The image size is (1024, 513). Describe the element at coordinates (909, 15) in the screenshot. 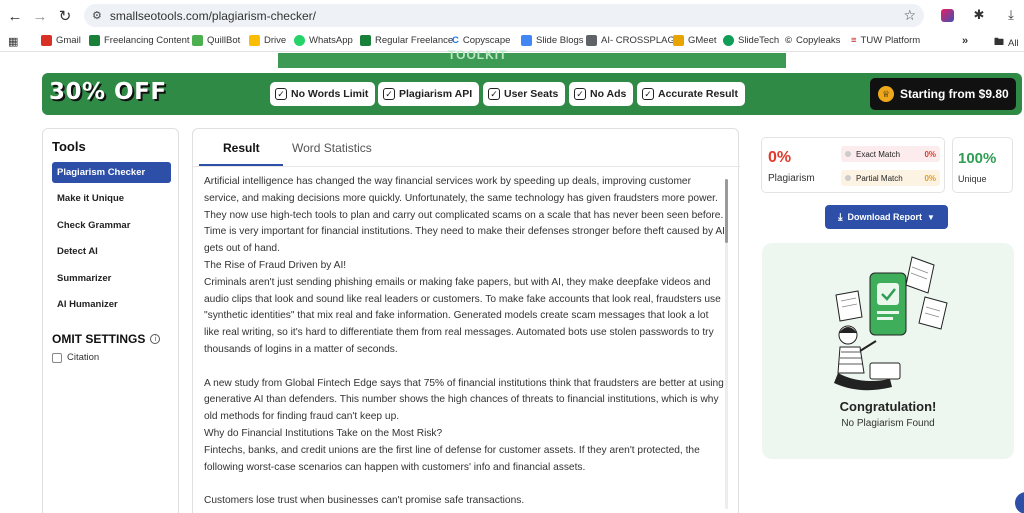

I see `bookmark-star-icon: ☆` at that location.